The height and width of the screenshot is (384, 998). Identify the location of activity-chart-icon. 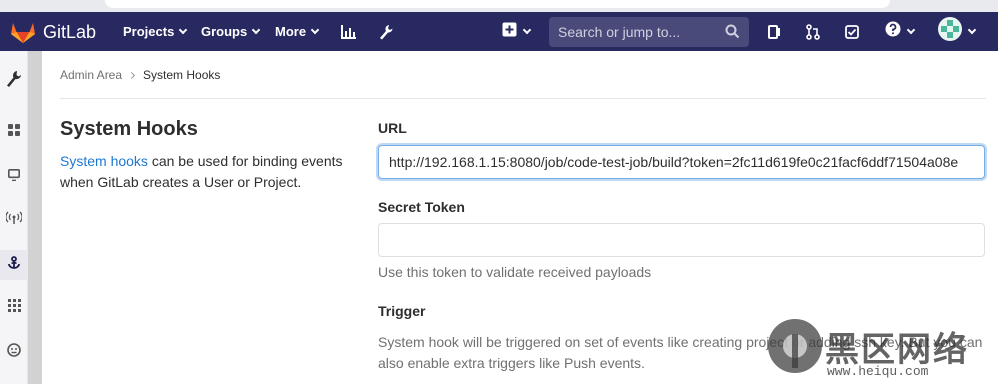
(349, 31).